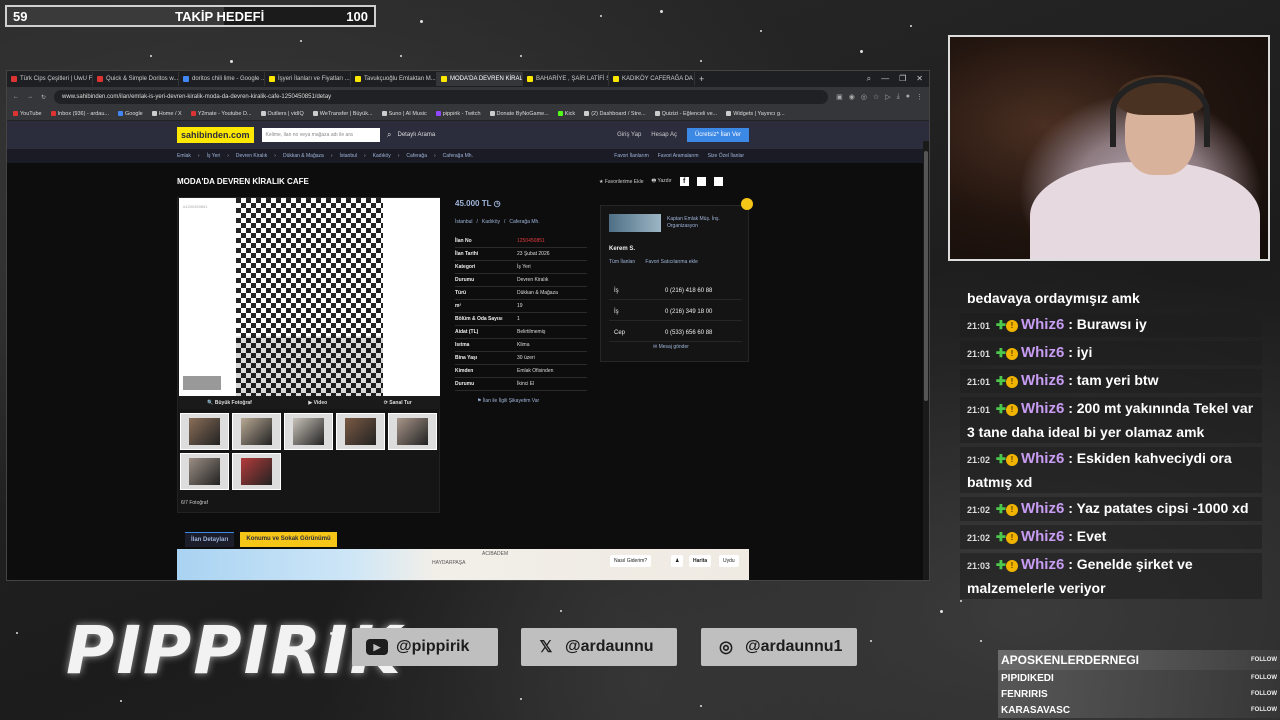 This screenshot has height=720, width=1280. I want to click on back-icon: ←, so click(16, 97).